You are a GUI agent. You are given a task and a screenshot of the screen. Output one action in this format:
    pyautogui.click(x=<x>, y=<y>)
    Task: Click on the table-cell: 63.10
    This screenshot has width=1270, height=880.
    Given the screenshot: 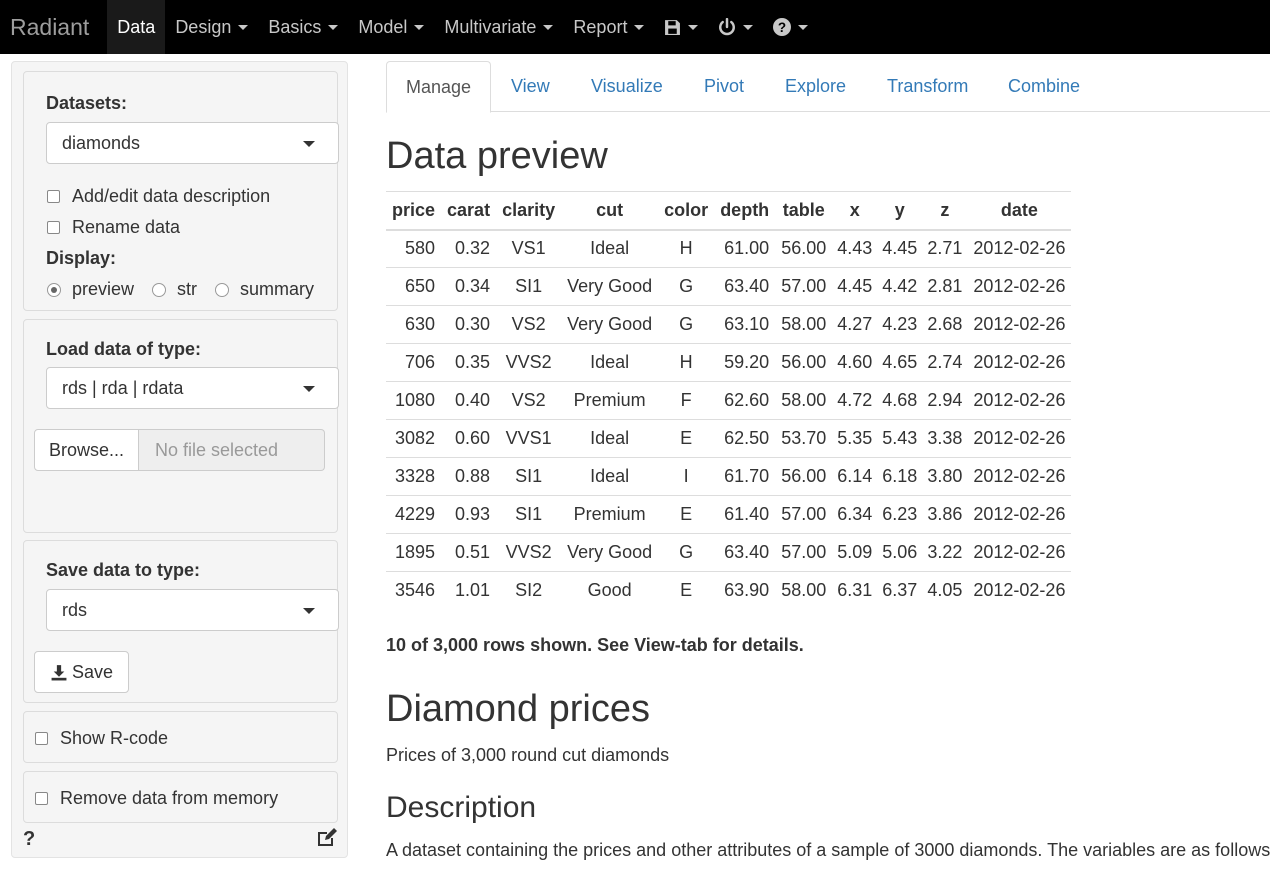 What is the action you would take?
    pyautogui.click(x=745, y=324)
    